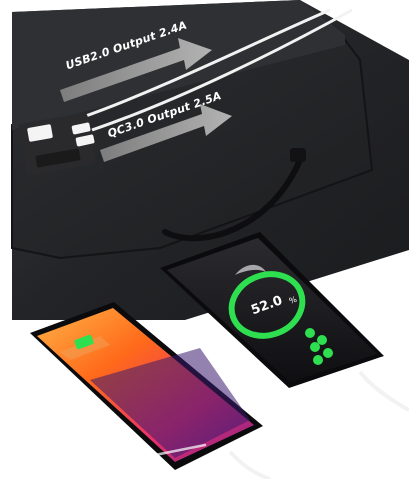 This screenshot has height=479, width=409. What do you see at coordinates (298, 155) in the screenshot?
I see `handle-clip` at bounding box center [298, 155].